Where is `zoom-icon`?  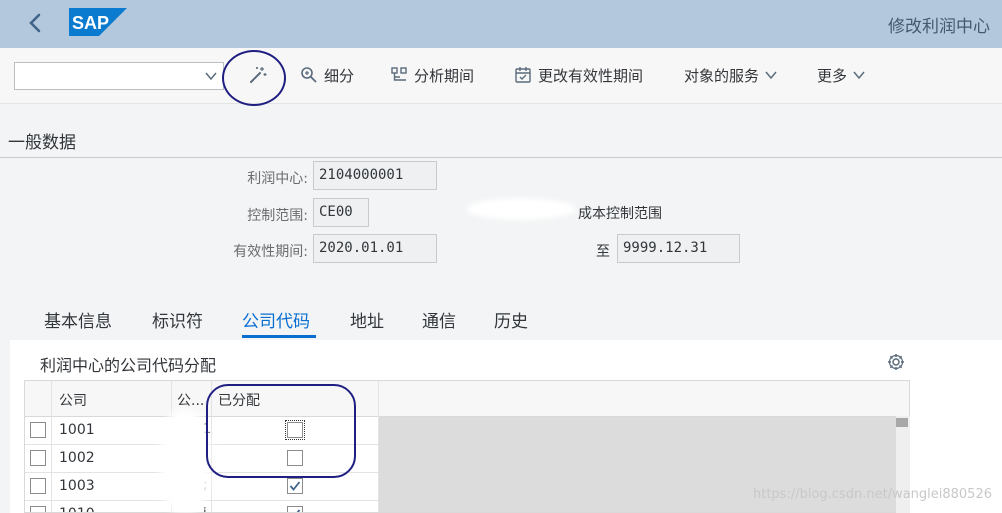
zoom-icon is located at coordinates (309, 75).